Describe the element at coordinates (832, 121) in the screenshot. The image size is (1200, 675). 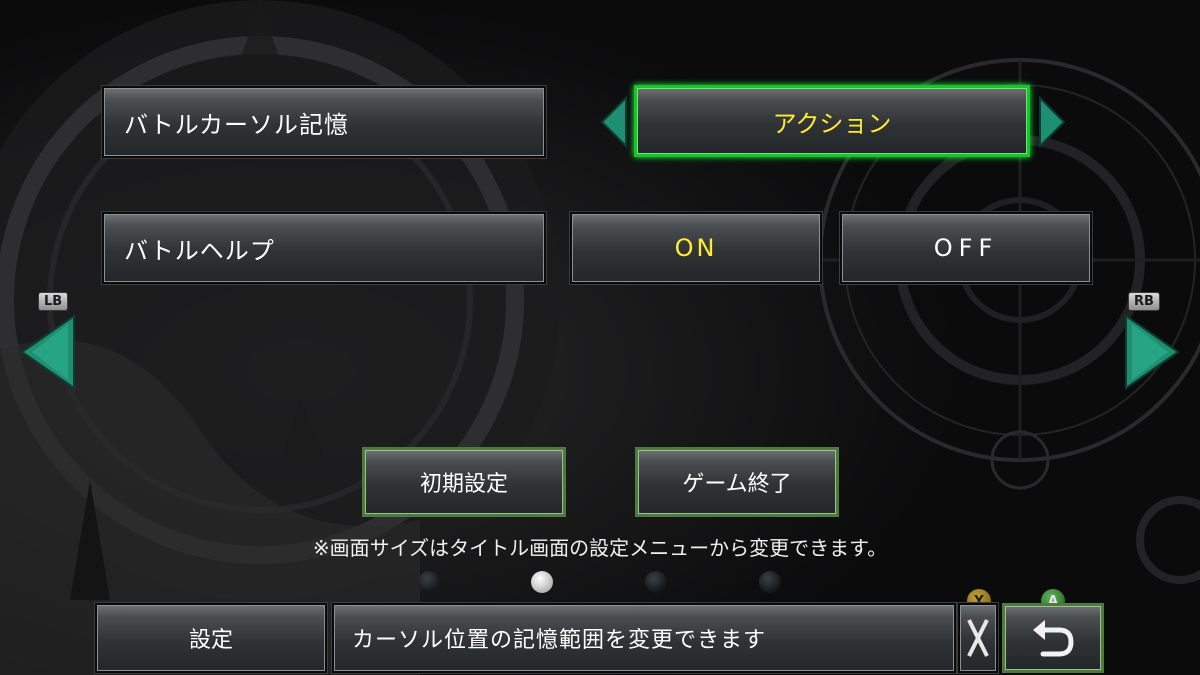
I see `battle-cursor-memory-value: アクション` at that location.